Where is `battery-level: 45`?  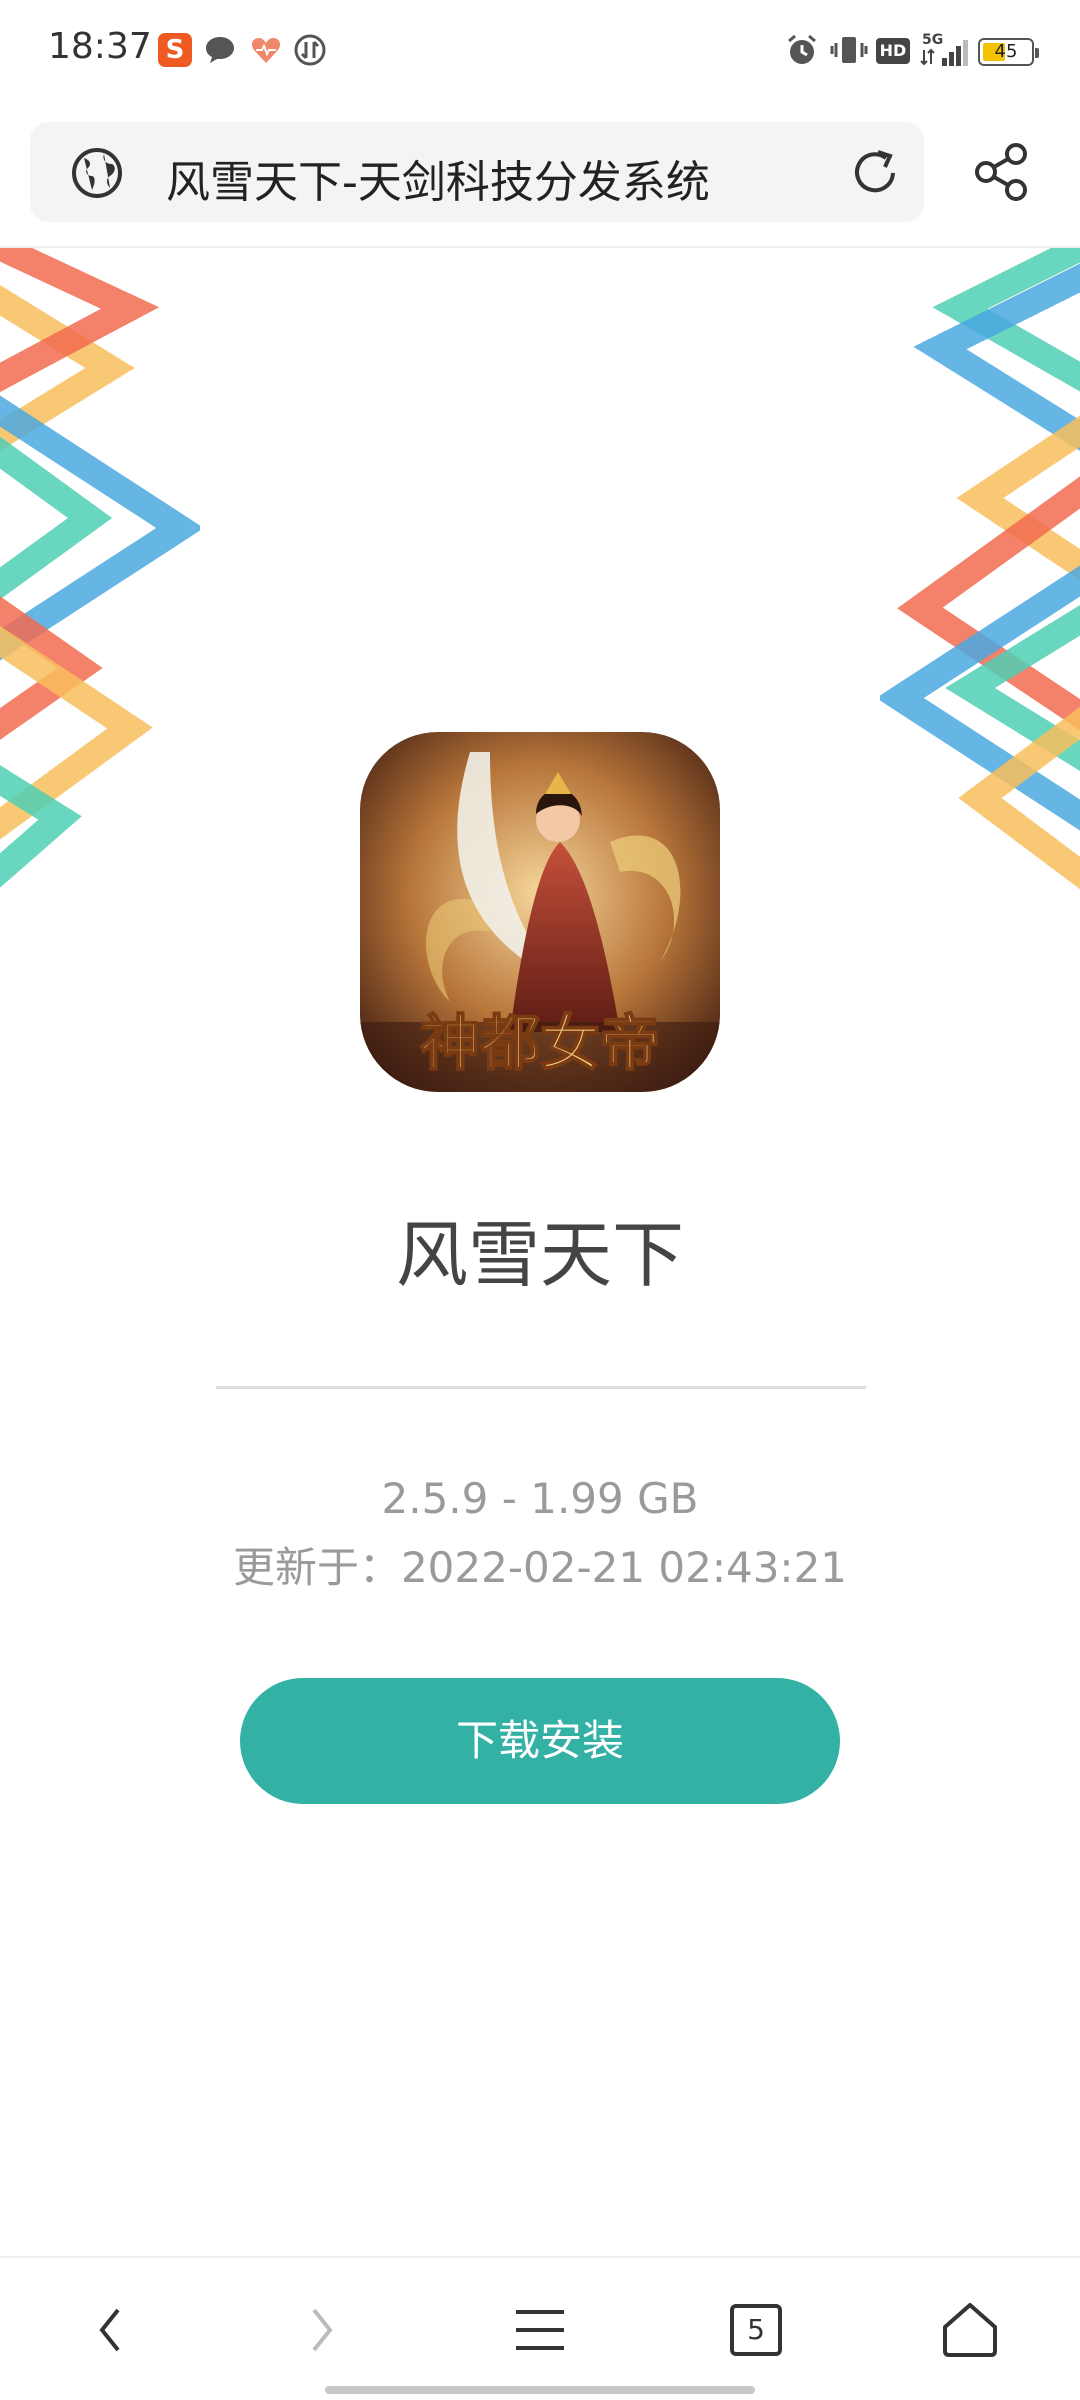 battery-level: 45 is located at coordinates (1006, 51).